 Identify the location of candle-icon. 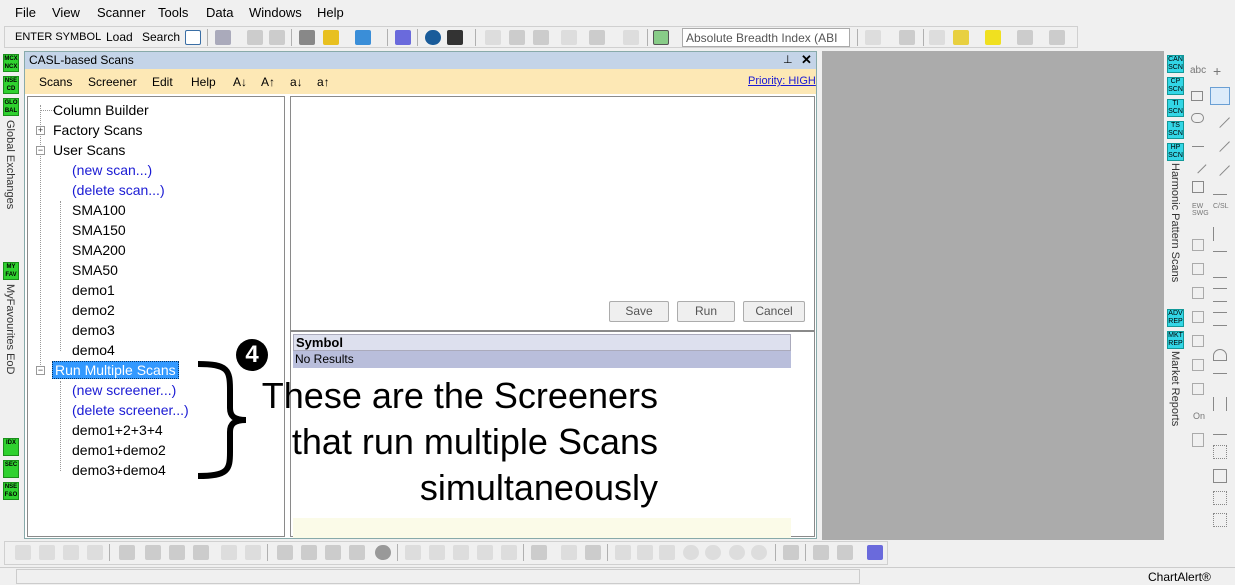
(541, 37).